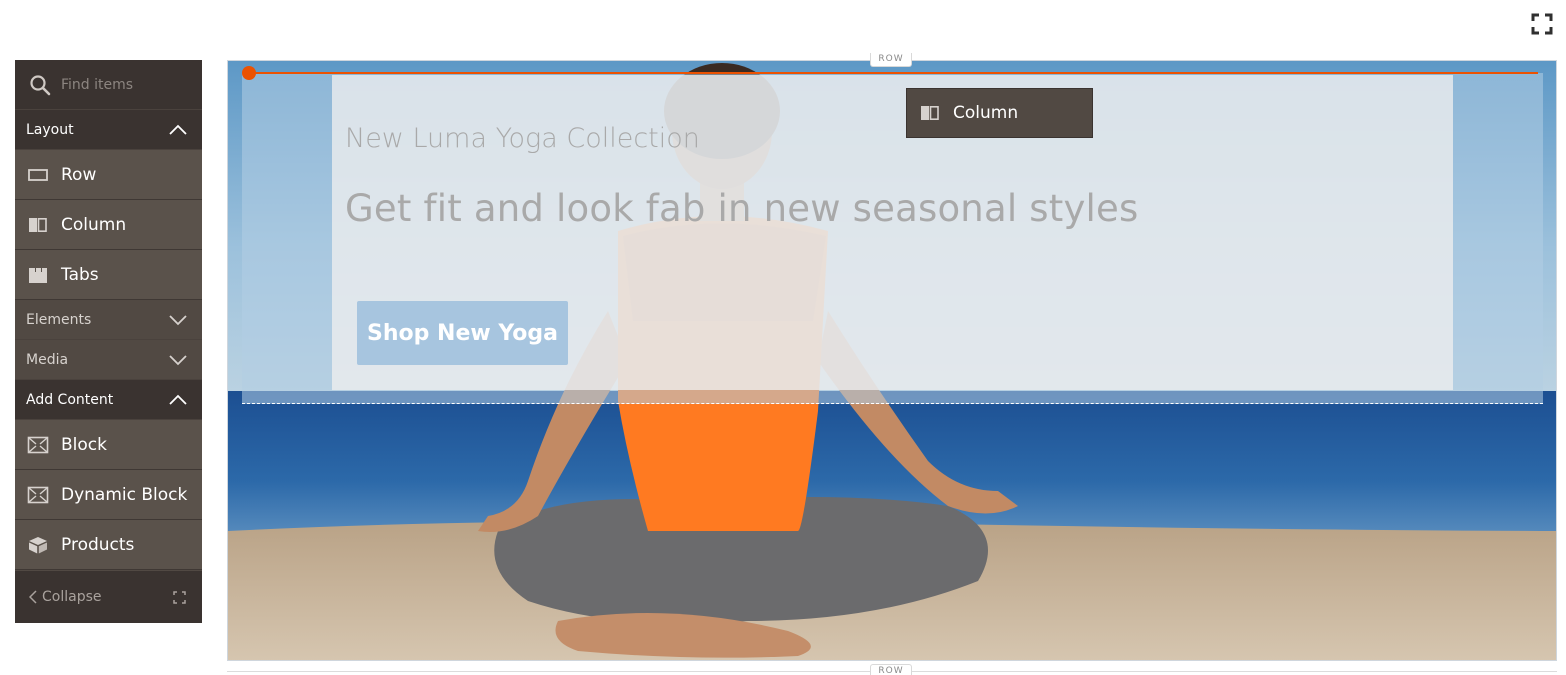 The width and height of the screenshot is (1566, 675). I want to click on row-label-bottom: ROW, so click(891, 669).